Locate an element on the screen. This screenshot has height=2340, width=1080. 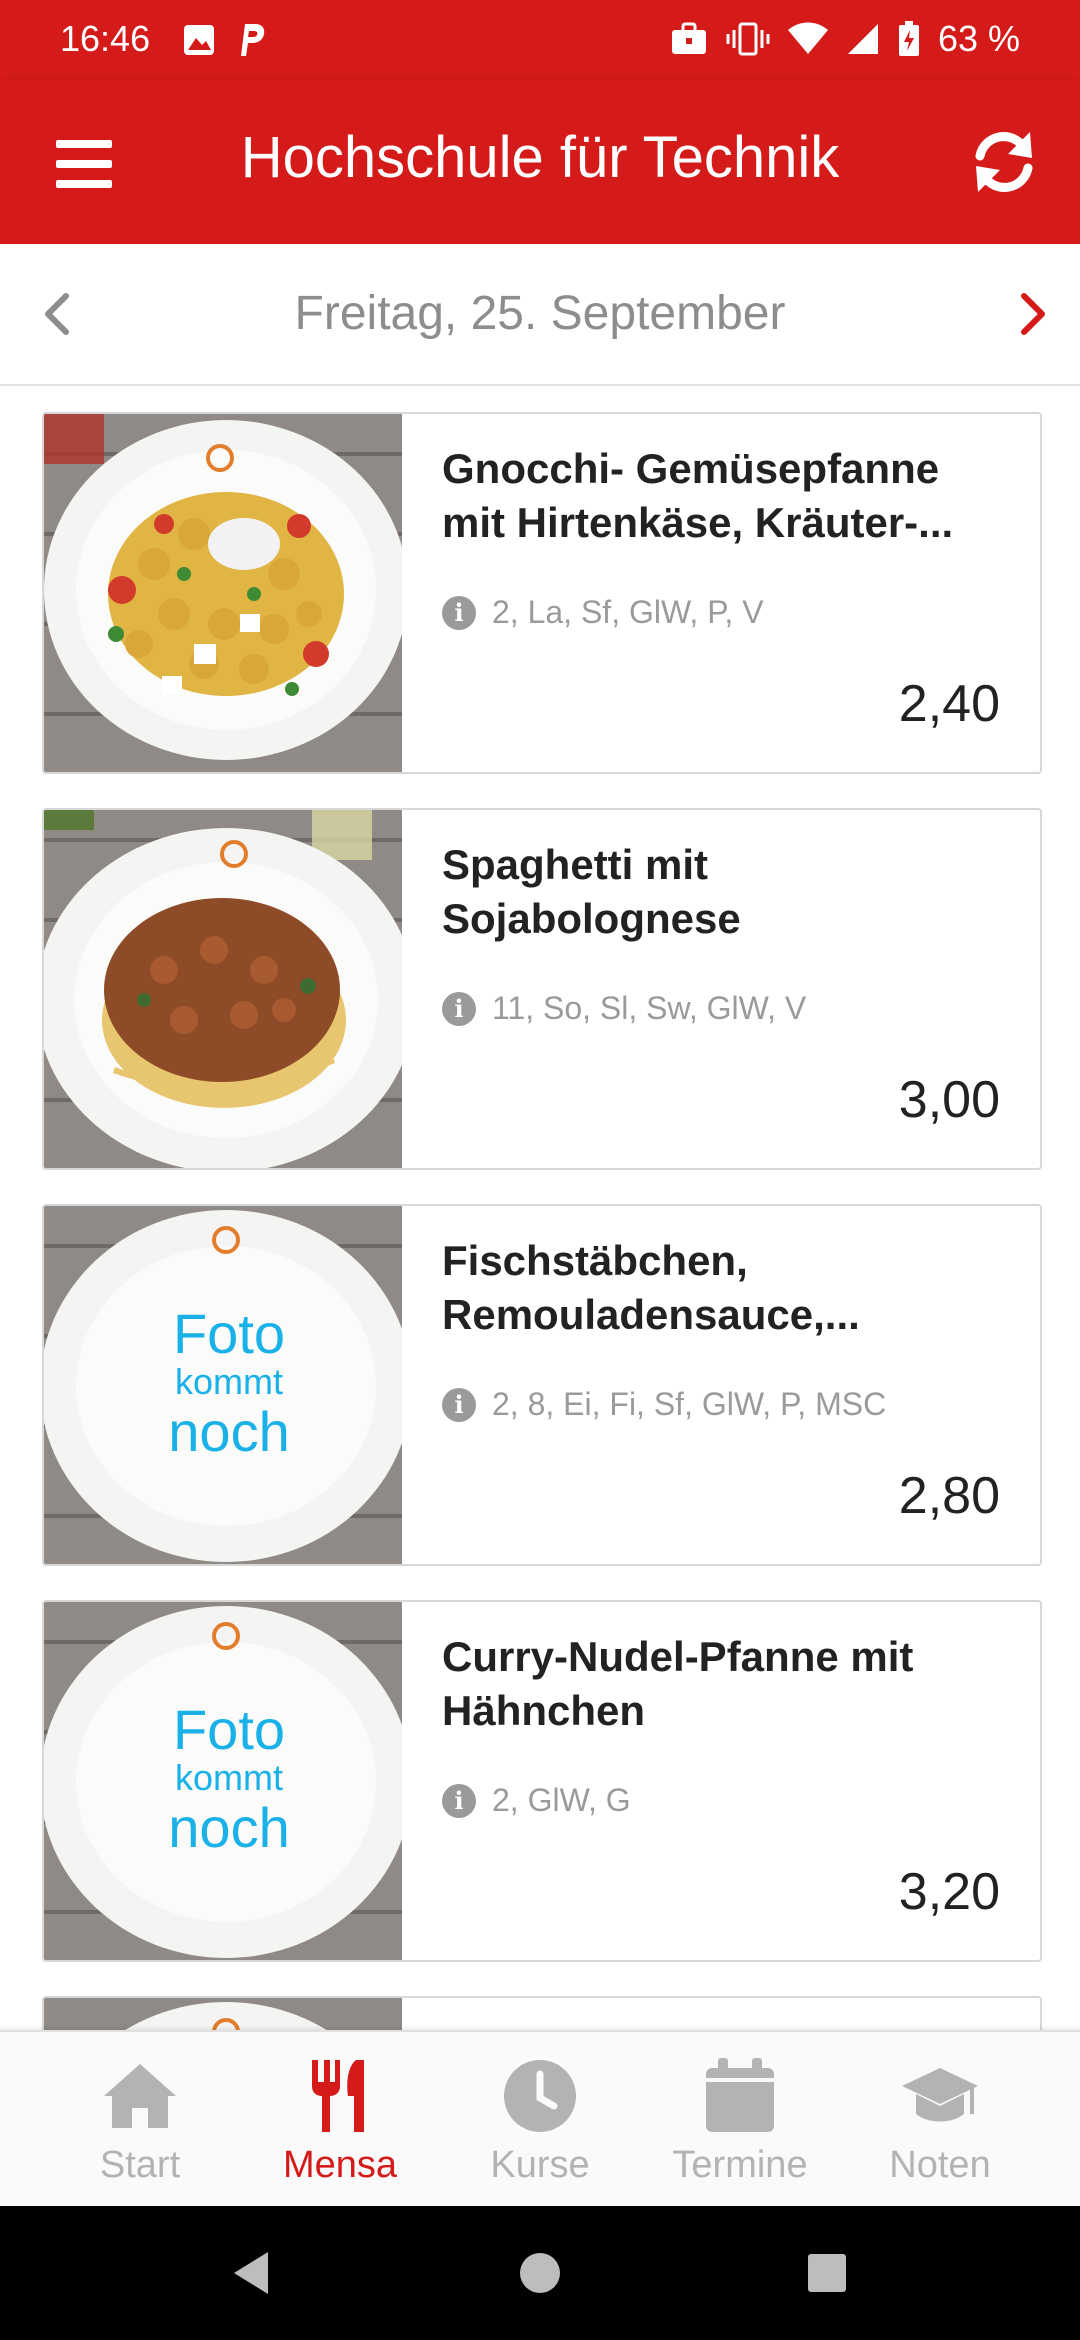
allergen-info: i 2, 8, Ei, Fi, Sf, GlW, P, MSC is located at coordinates (664, 1404).